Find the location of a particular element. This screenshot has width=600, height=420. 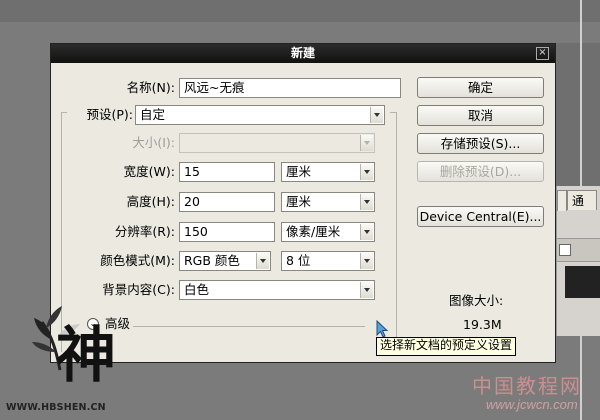

background-panel: 通 is located at coordinates (578, 261).